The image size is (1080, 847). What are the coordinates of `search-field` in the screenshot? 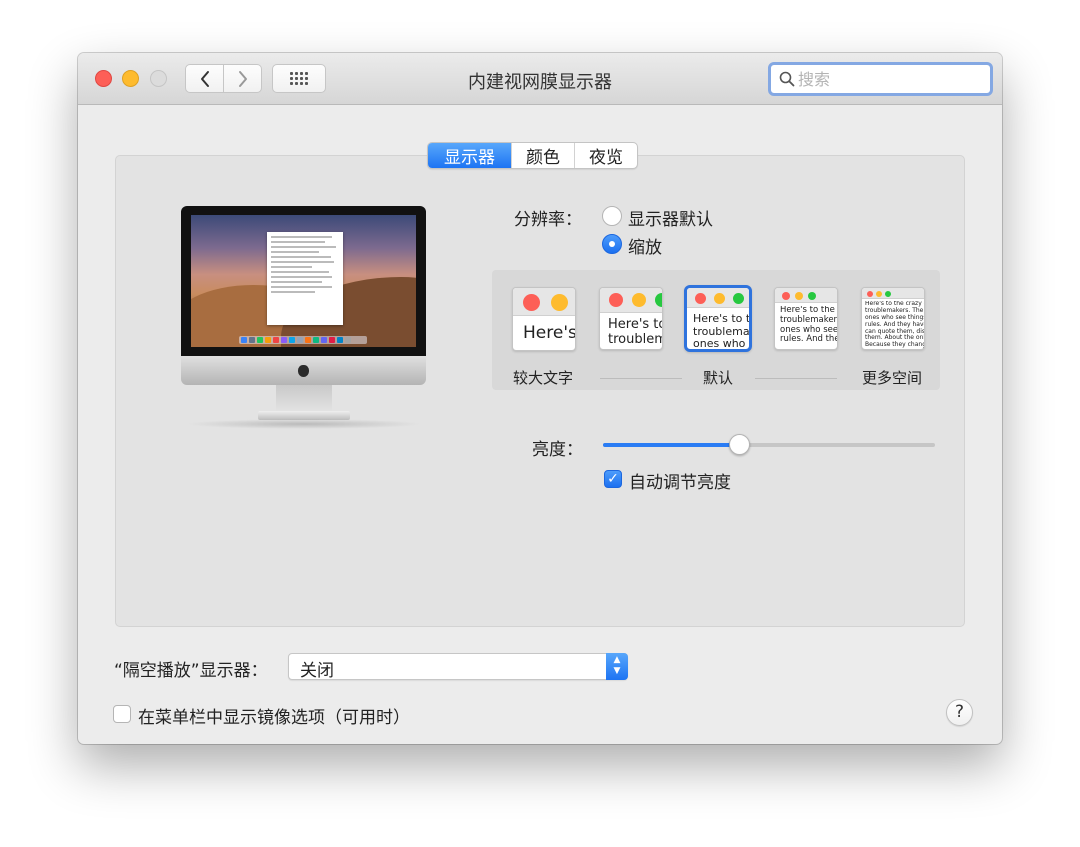 It's located at (880, 79).